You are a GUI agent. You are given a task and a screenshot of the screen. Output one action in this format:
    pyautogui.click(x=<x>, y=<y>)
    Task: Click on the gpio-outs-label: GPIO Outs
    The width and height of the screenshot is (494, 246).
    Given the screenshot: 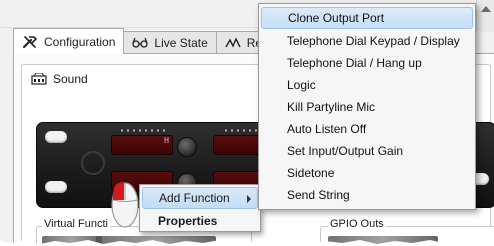 What is the action you would take?
    pyautogui.click(x=357, y=224)
    